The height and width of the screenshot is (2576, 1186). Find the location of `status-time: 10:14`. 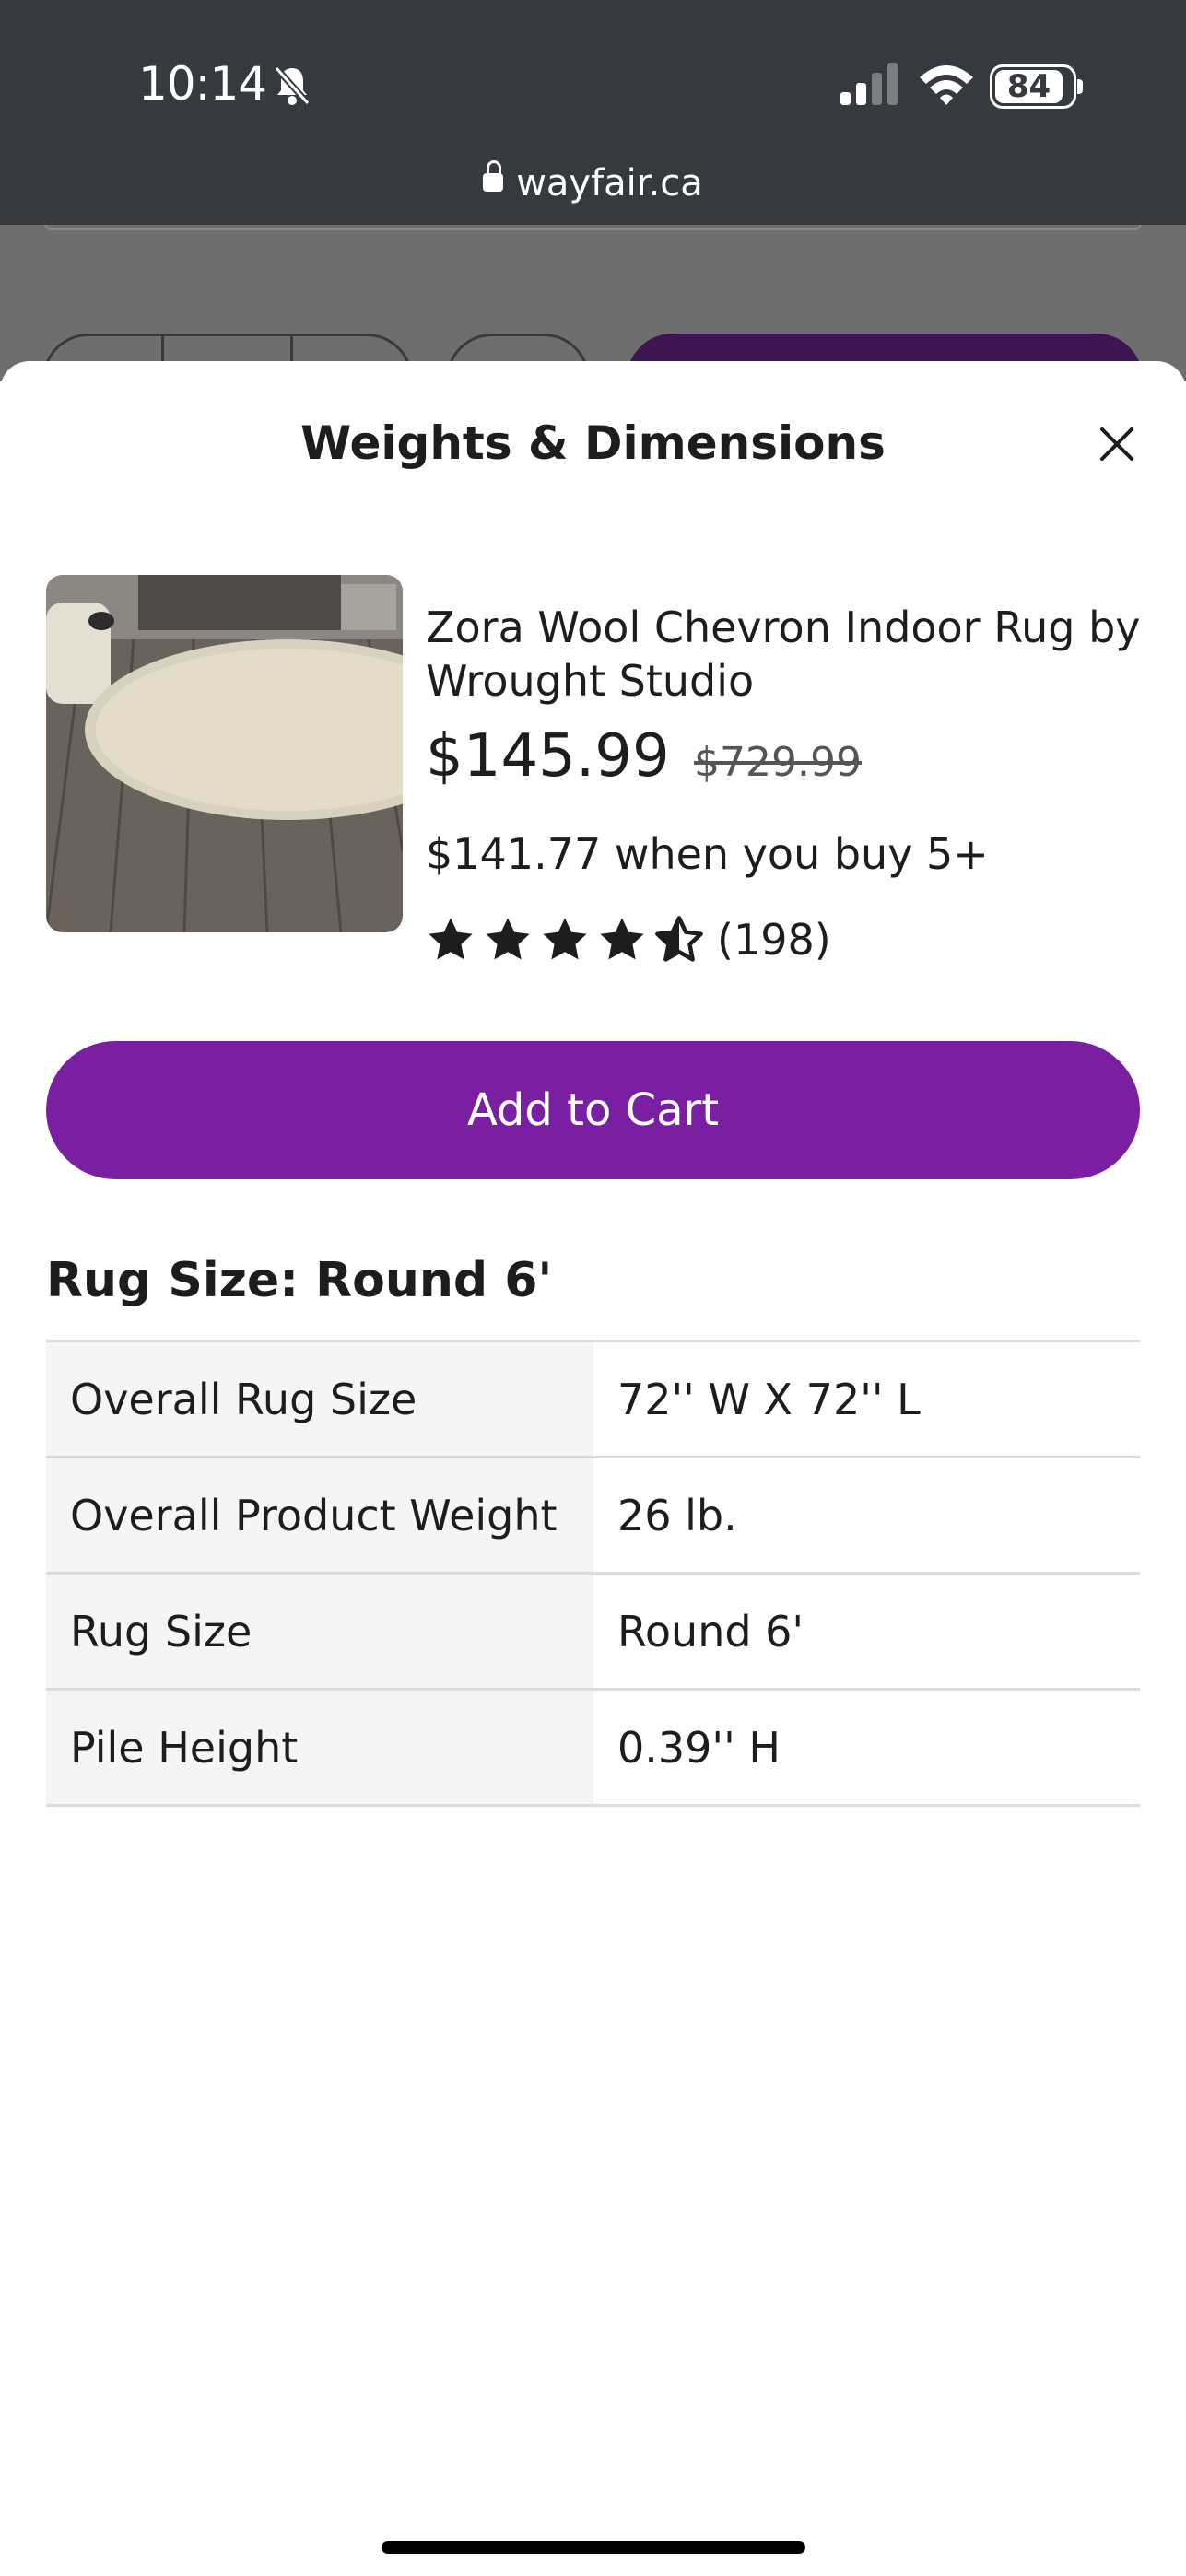

status-time: 10:14 is located at coordinates (202, 84).